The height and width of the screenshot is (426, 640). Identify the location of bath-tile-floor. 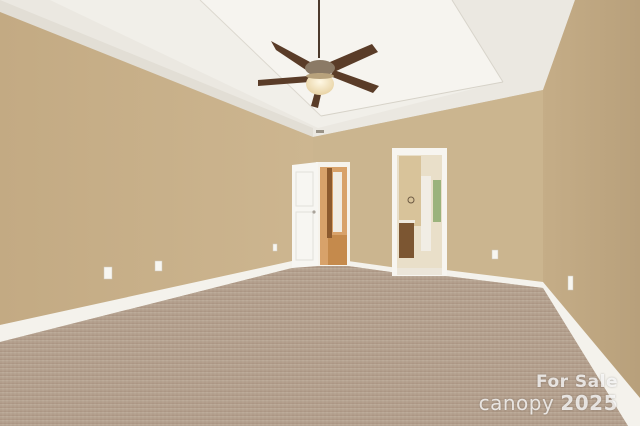
(419, 271).